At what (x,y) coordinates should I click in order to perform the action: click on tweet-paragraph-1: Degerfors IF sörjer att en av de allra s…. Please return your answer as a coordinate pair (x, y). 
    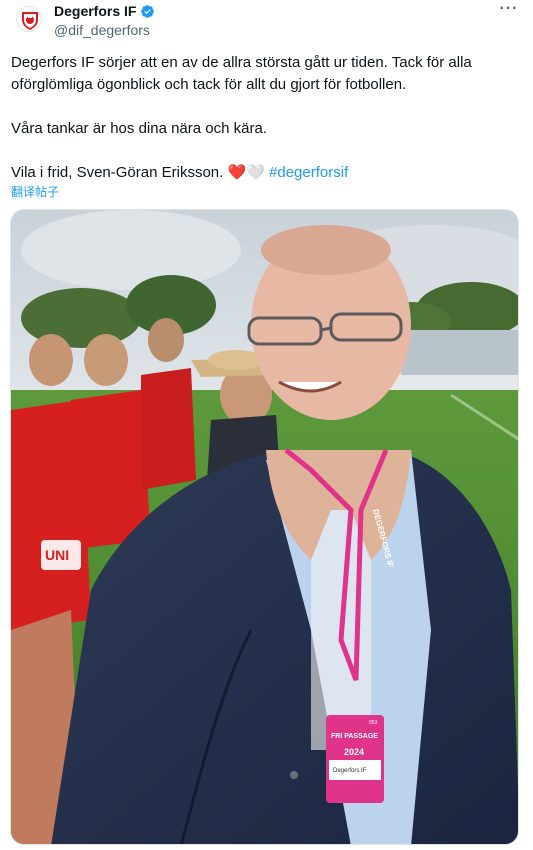
    Looking at the image, I should click on (241, 73).